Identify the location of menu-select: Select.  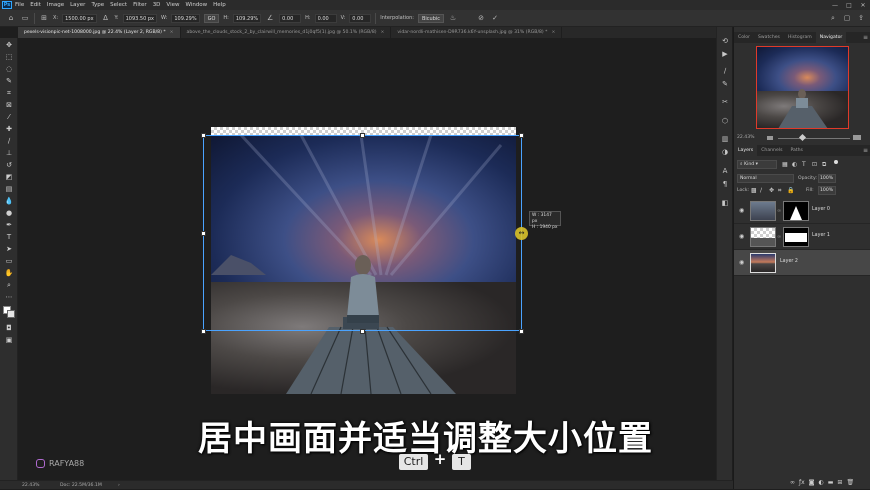
(118, 5).